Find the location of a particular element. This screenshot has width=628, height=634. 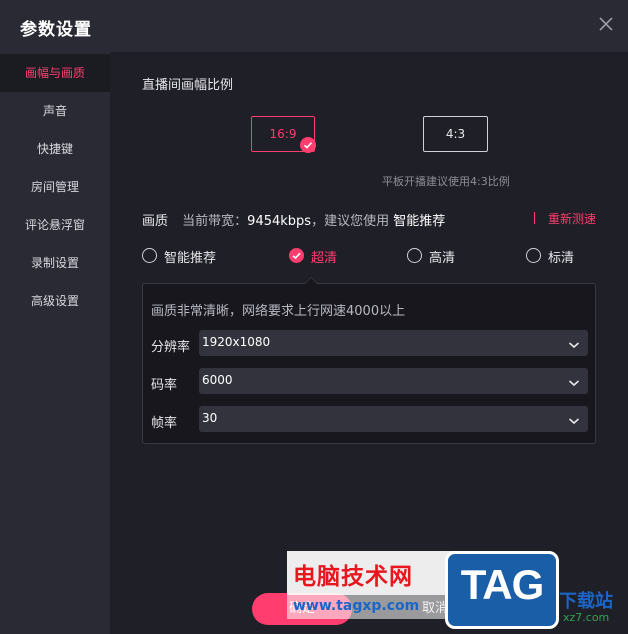

ratio-4-3-label: 4:3 is located at coordinates (455, 134).